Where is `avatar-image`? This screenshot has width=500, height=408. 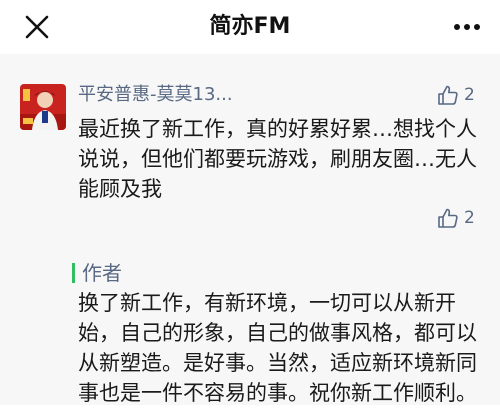
avatar-image is located at coordinates (43, 107).